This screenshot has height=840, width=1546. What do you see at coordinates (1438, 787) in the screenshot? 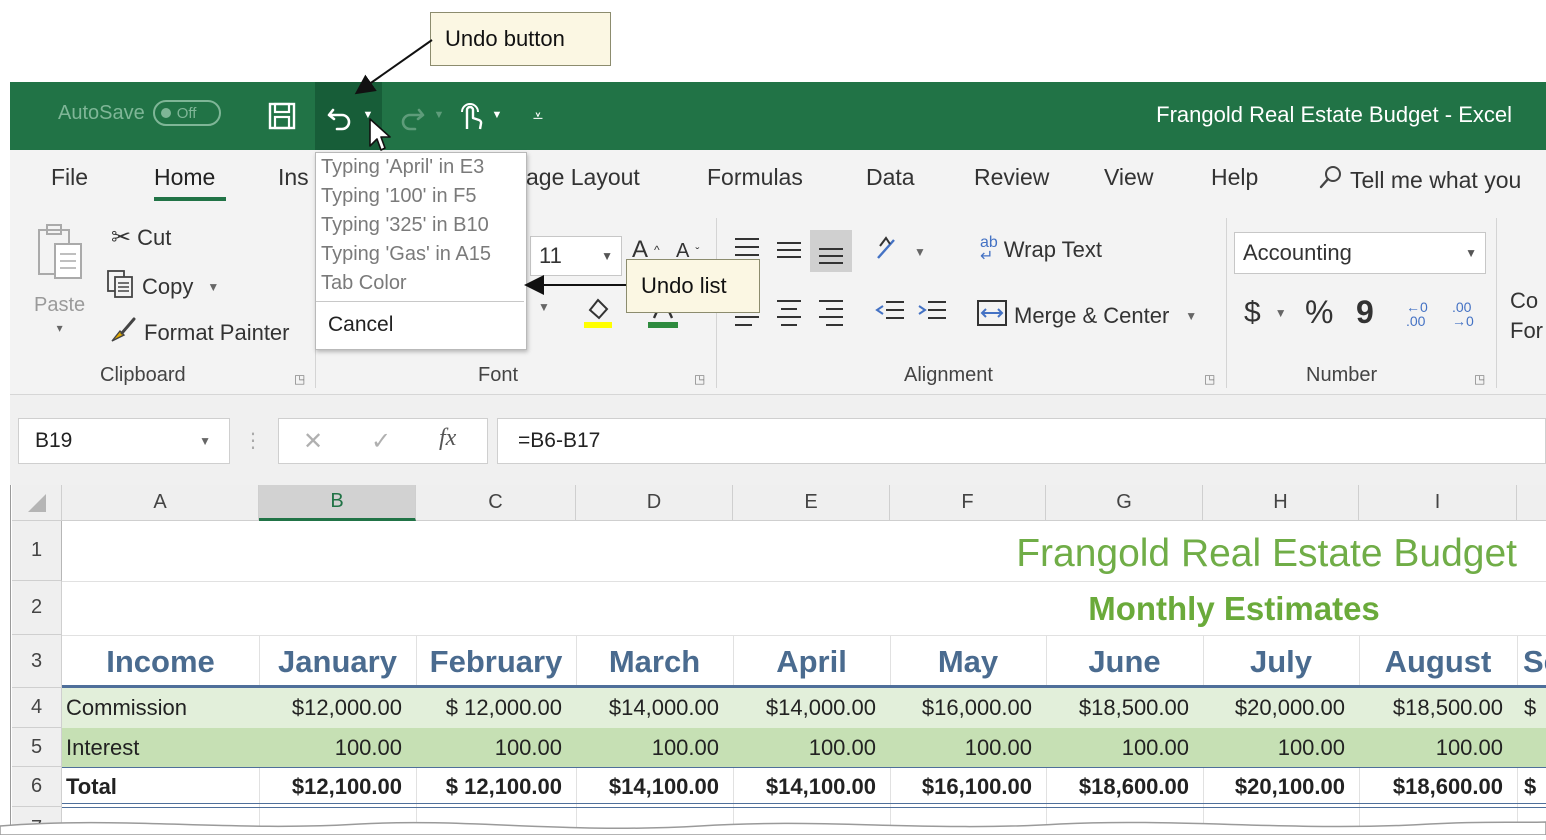
I see `total-cell: $18,600.00` at bounding box center [1438, 787].